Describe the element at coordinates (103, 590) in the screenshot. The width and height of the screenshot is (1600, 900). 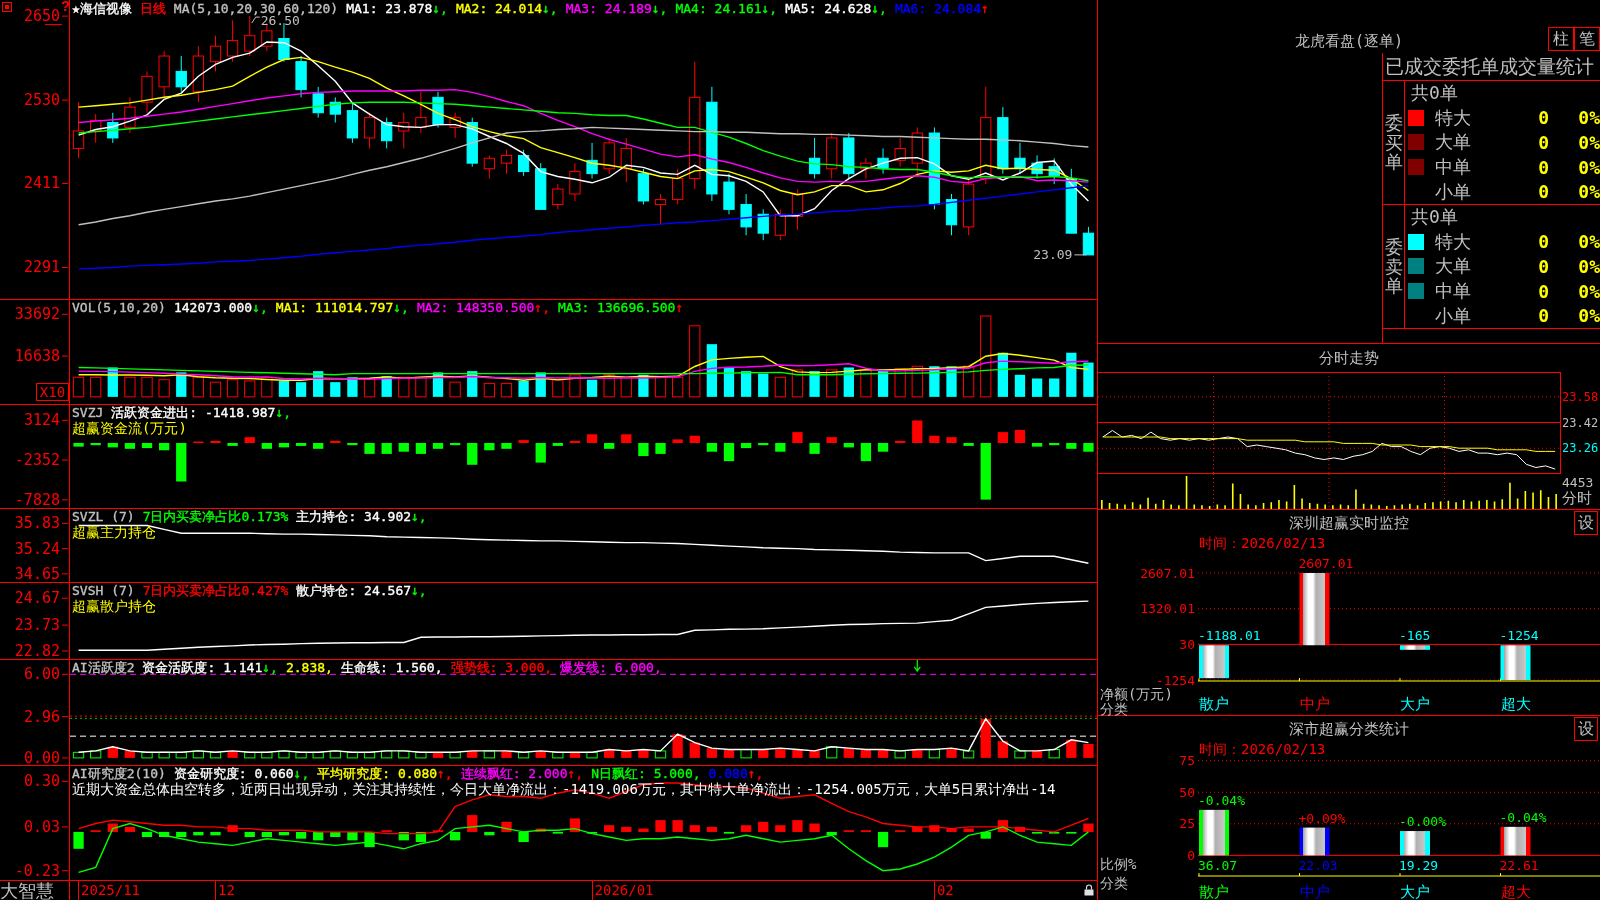
I see `legend-text: SVSH (7)` at that location.